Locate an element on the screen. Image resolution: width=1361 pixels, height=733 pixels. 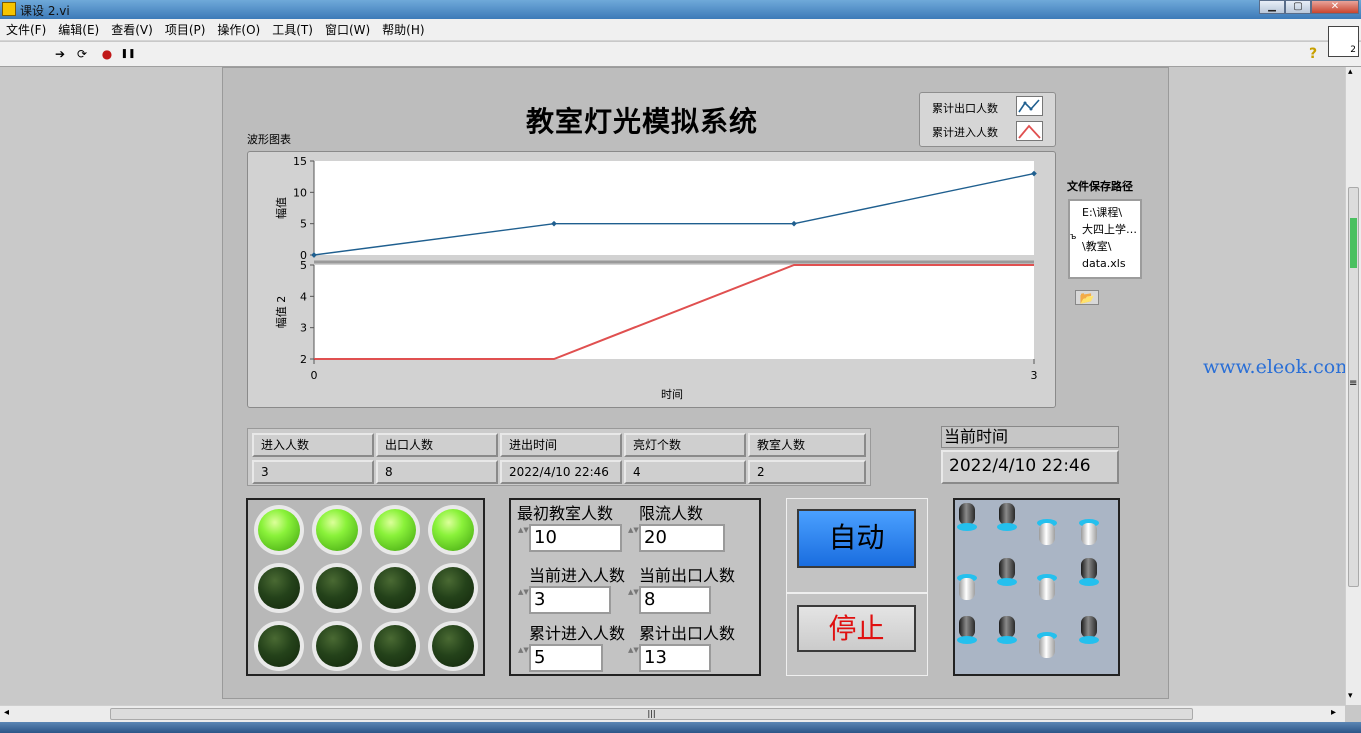
vertical-scroll-thumb: ≡ is located at coordinates (1353, 387).